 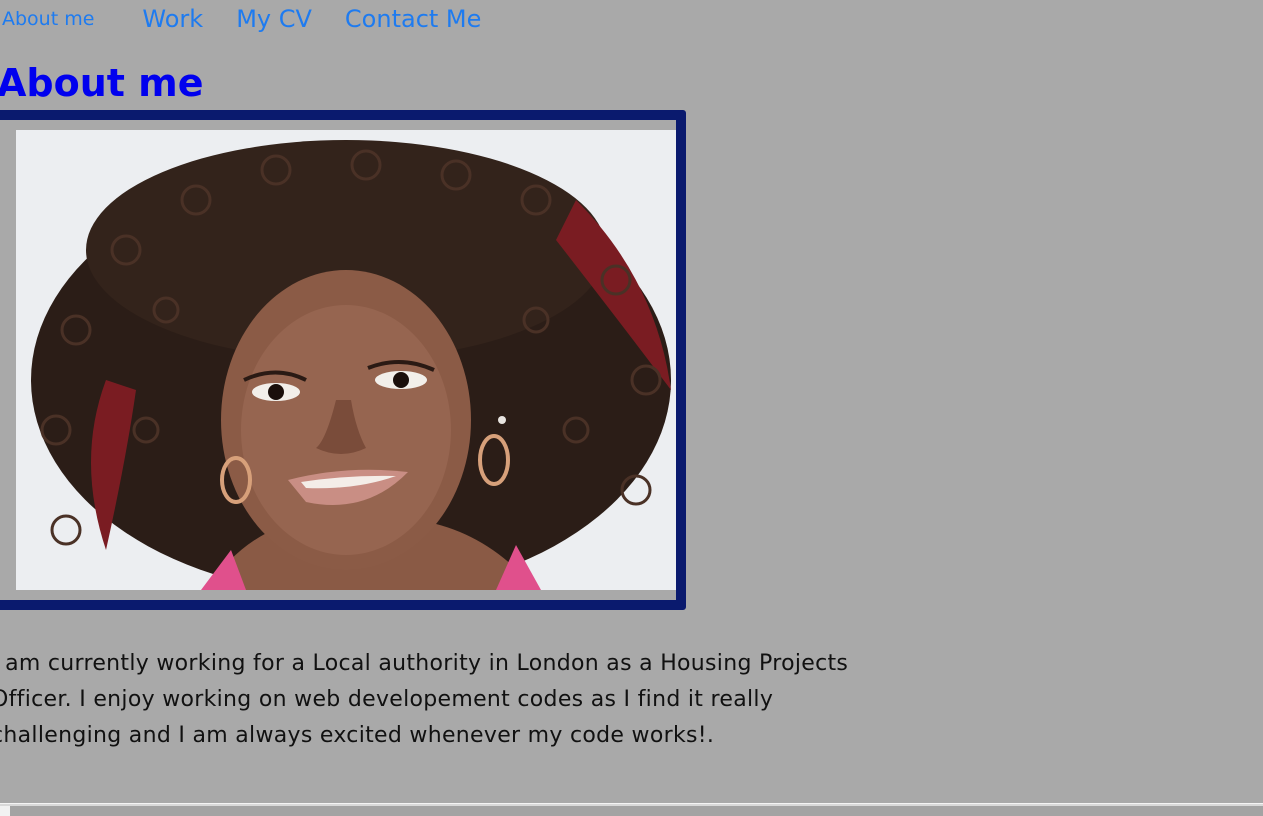 I want to click on nav-link-about-me: About me, so click(x=48, y=19).